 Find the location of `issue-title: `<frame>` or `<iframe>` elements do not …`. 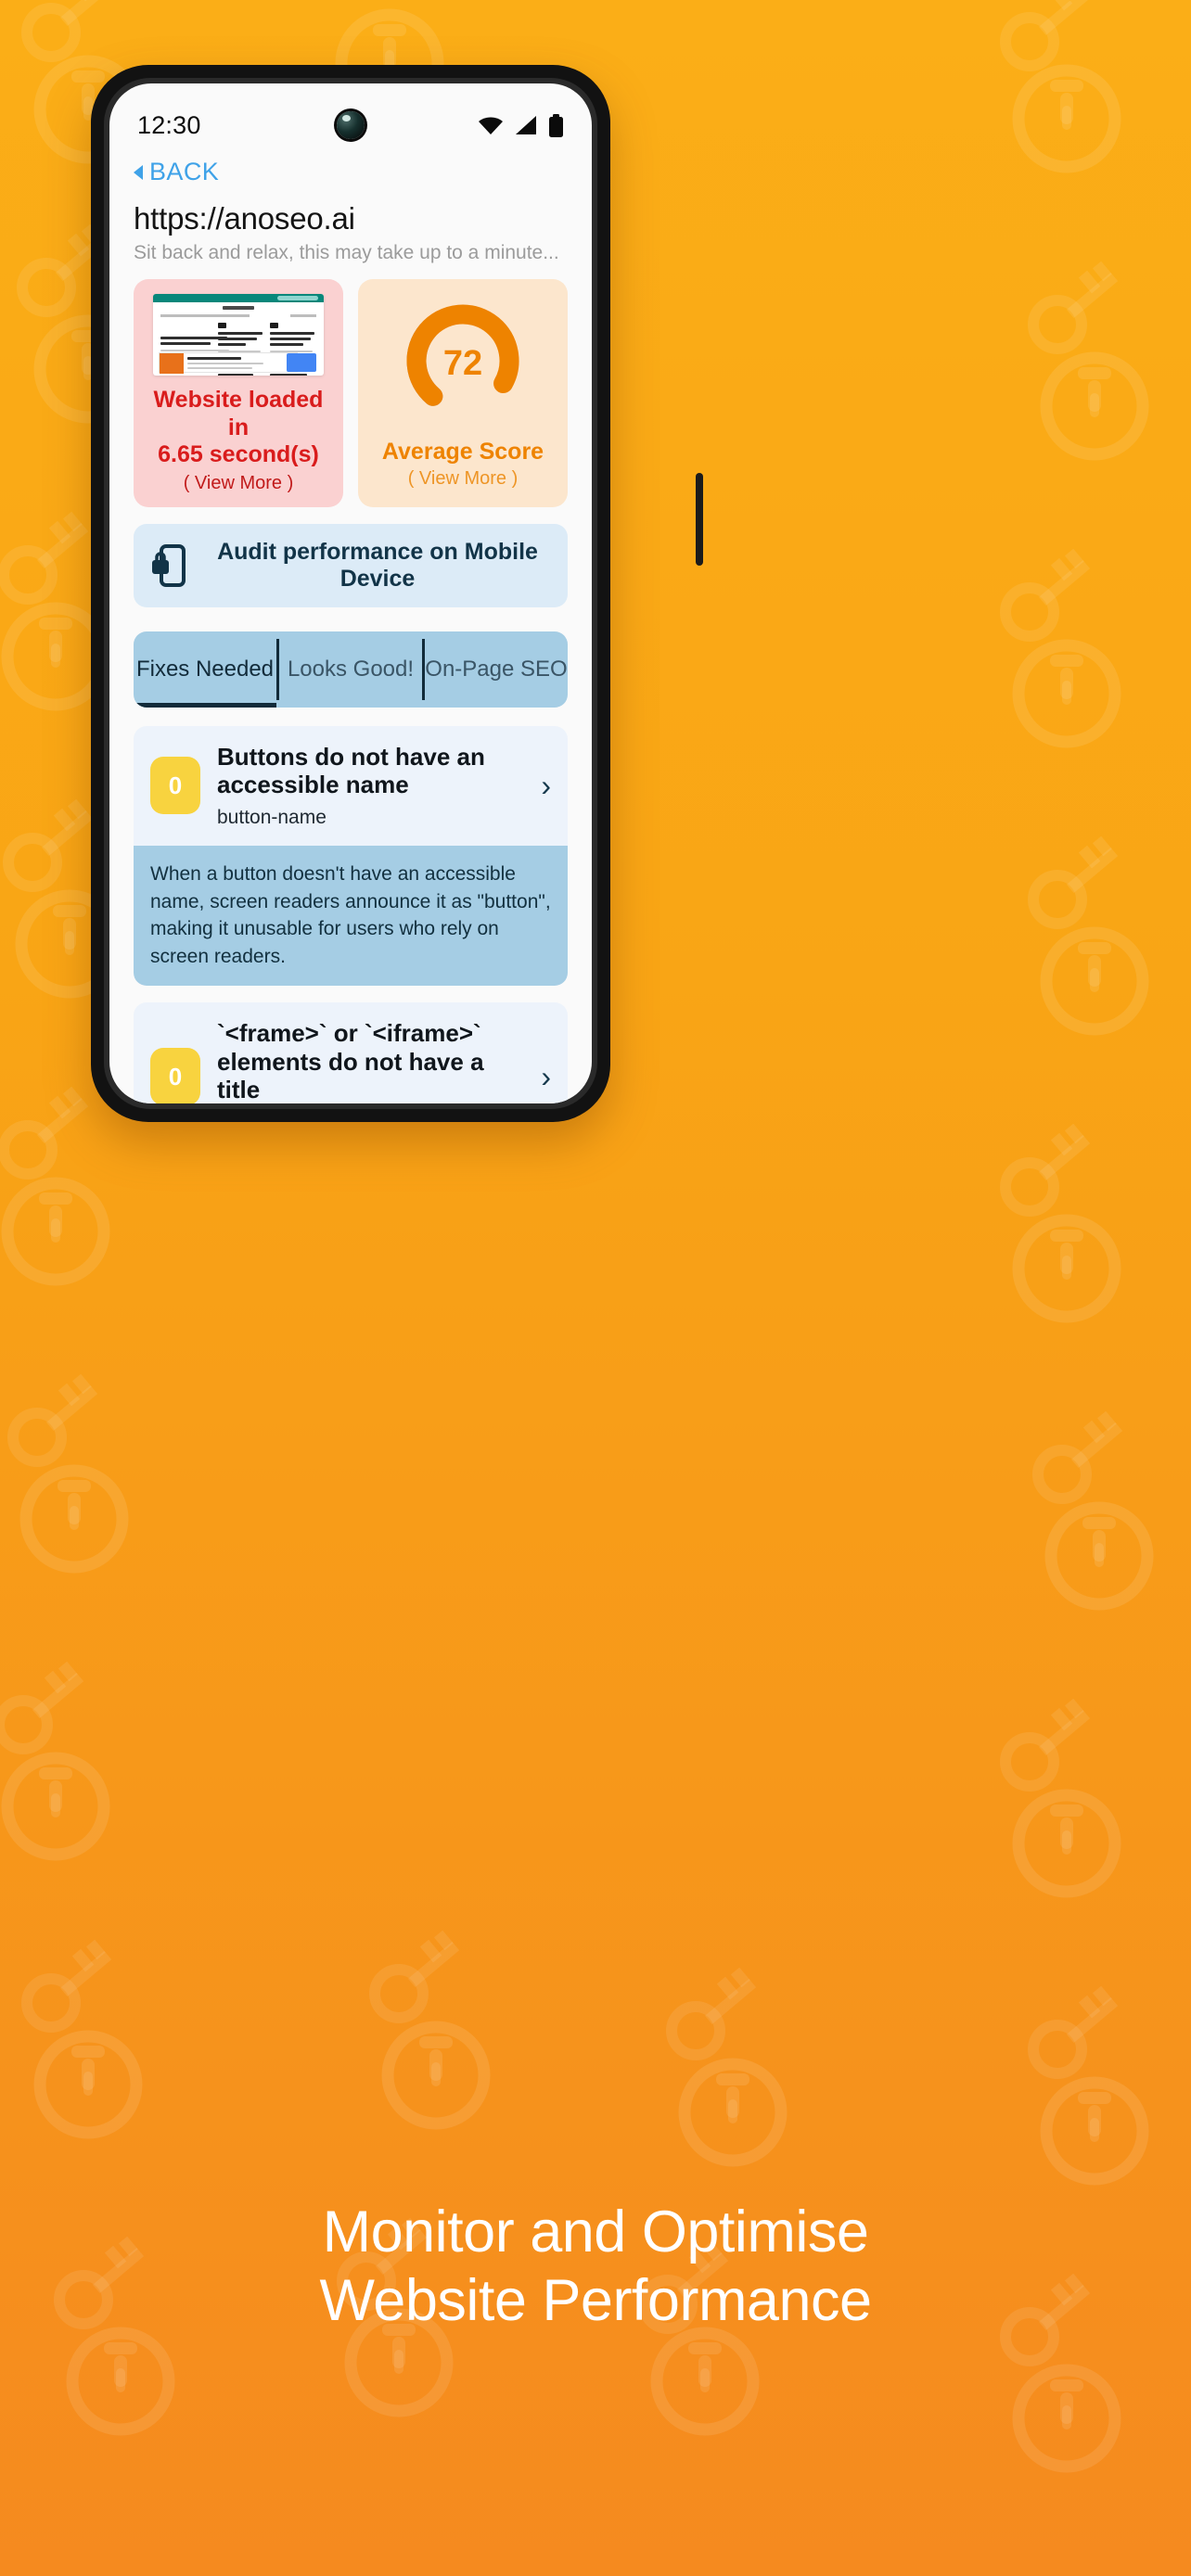

issue-title: `<frame>` or `<iframe>` elements do not … is located at coordinates (350, 1061).